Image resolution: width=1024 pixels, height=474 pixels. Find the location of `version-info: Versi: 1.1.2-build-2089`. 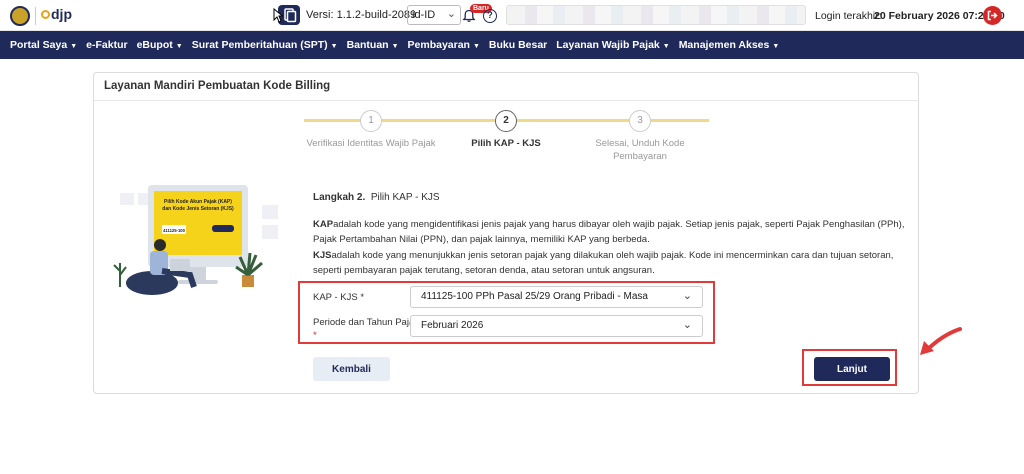

version-info: Versi: 1.1.2-build-2089 is located at coordinates (361, 15).